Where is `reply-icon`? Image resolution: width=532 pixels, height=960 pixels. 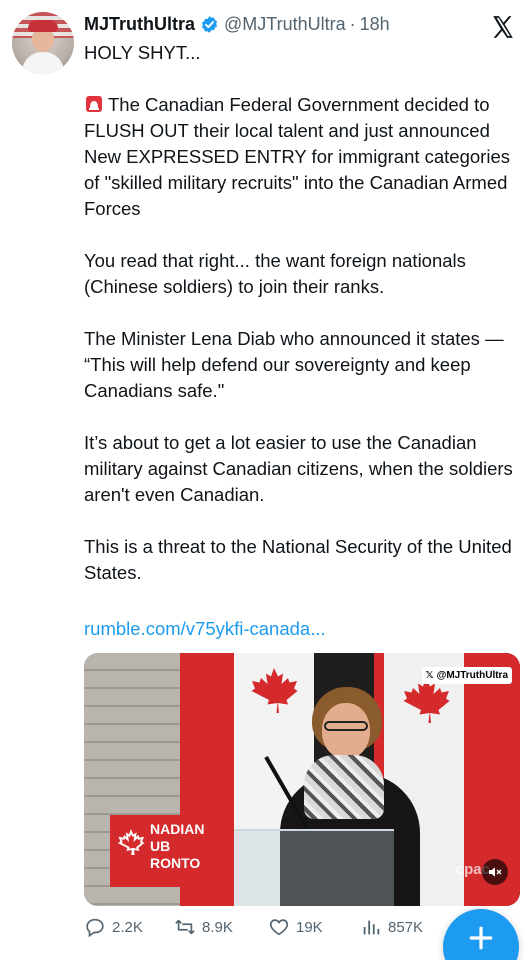
reply-icon is located at coordinates (95, 928).